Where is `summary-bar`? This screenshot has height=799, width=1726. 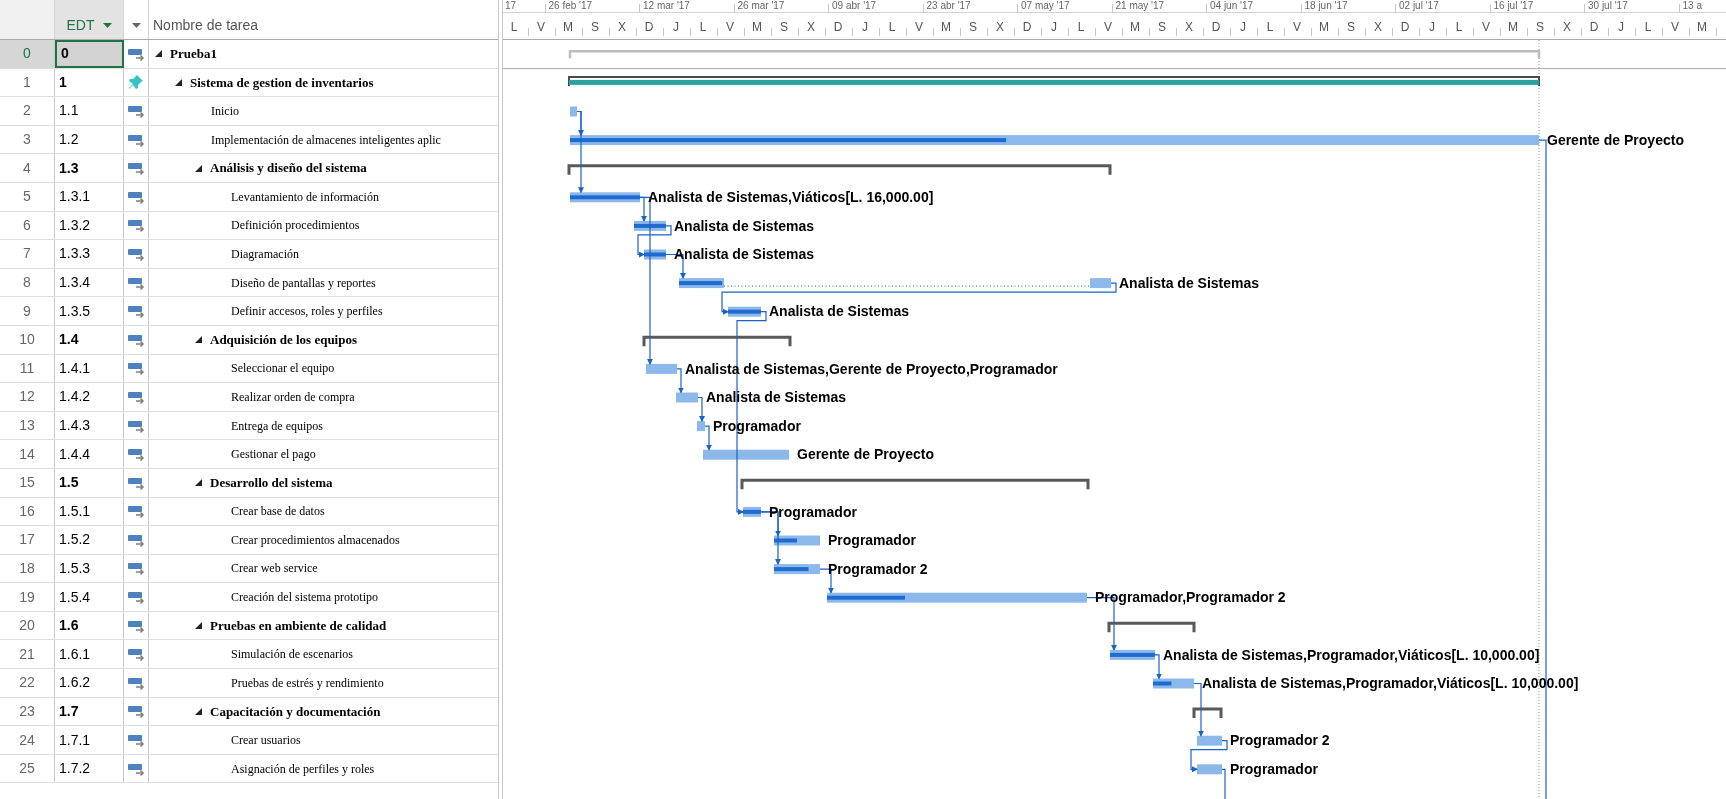 summary-bar is located at coordinates (1207, 713).